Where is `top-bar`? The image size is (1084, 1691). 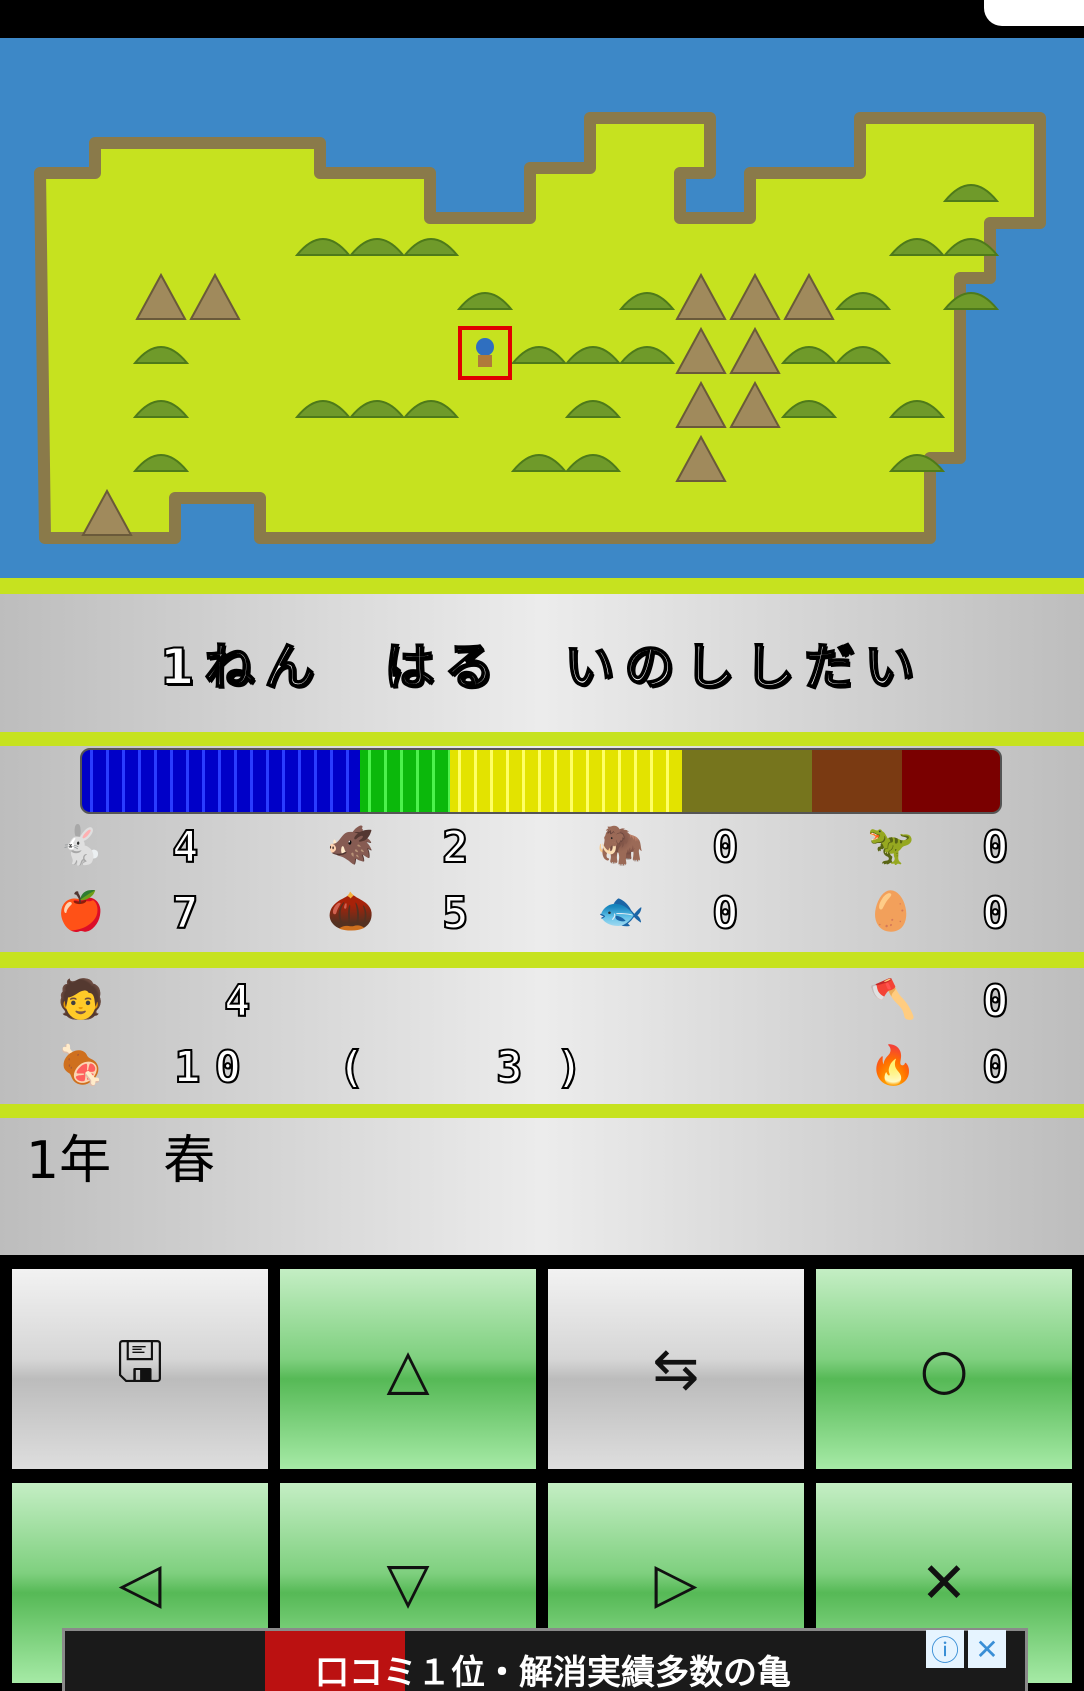 top-bar is located at coordinates (542, 19).